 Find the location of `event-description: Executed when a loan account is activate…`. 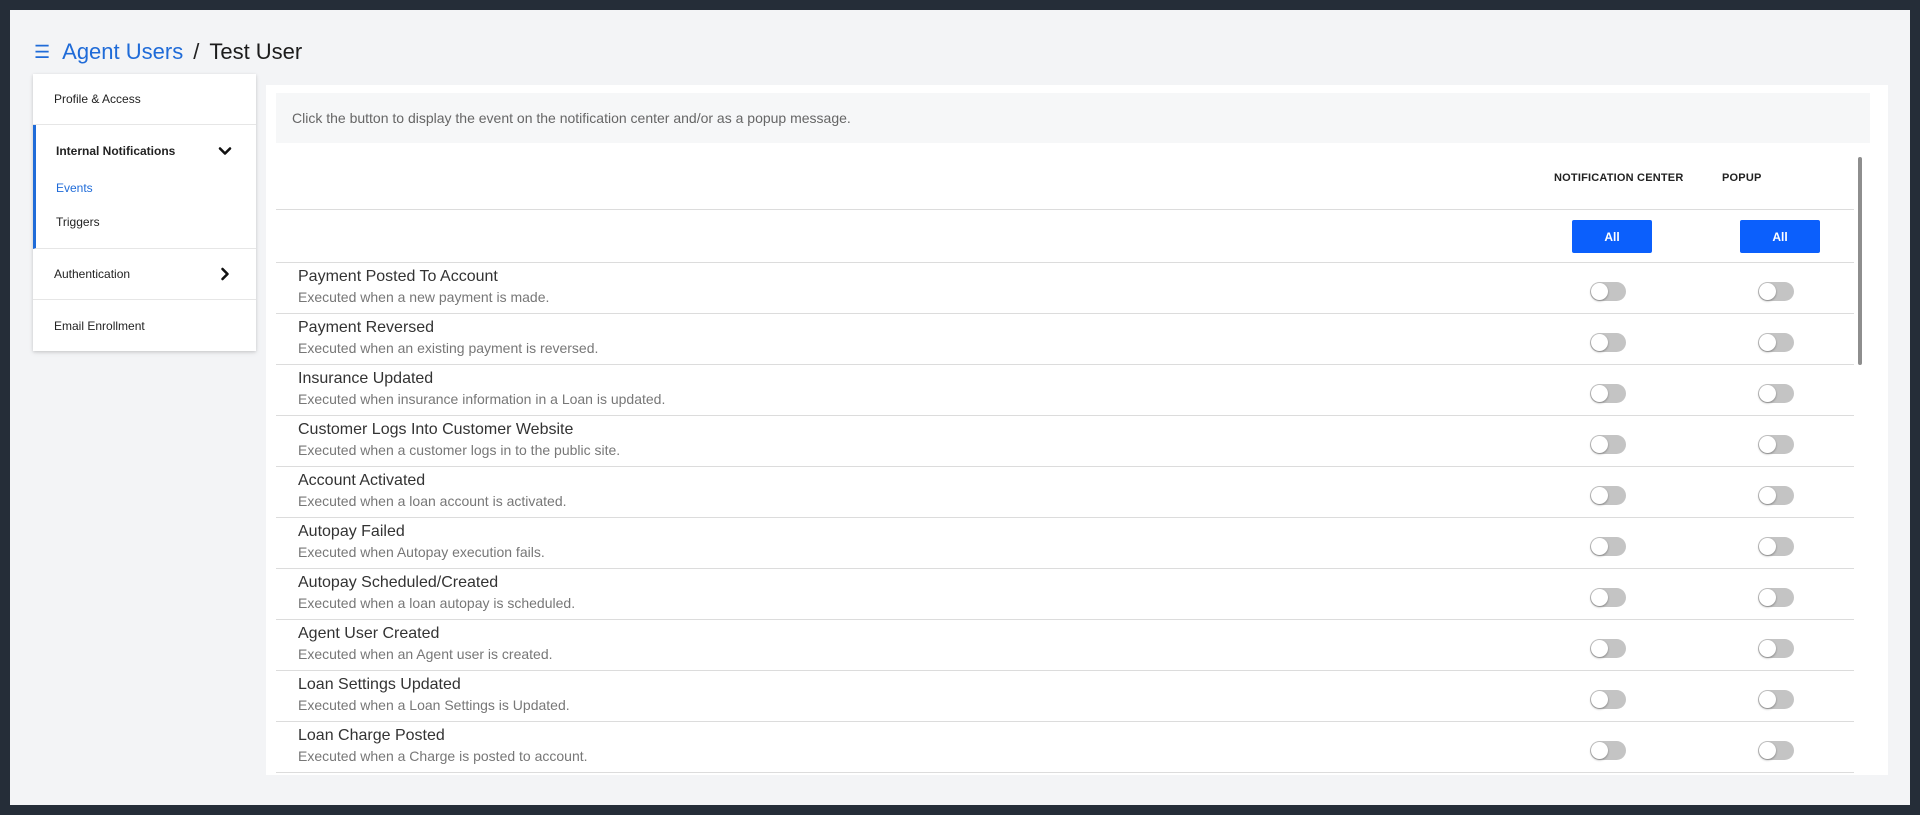

event-description: Executed when a loan account is activate… is located at coordinates (432, 501).